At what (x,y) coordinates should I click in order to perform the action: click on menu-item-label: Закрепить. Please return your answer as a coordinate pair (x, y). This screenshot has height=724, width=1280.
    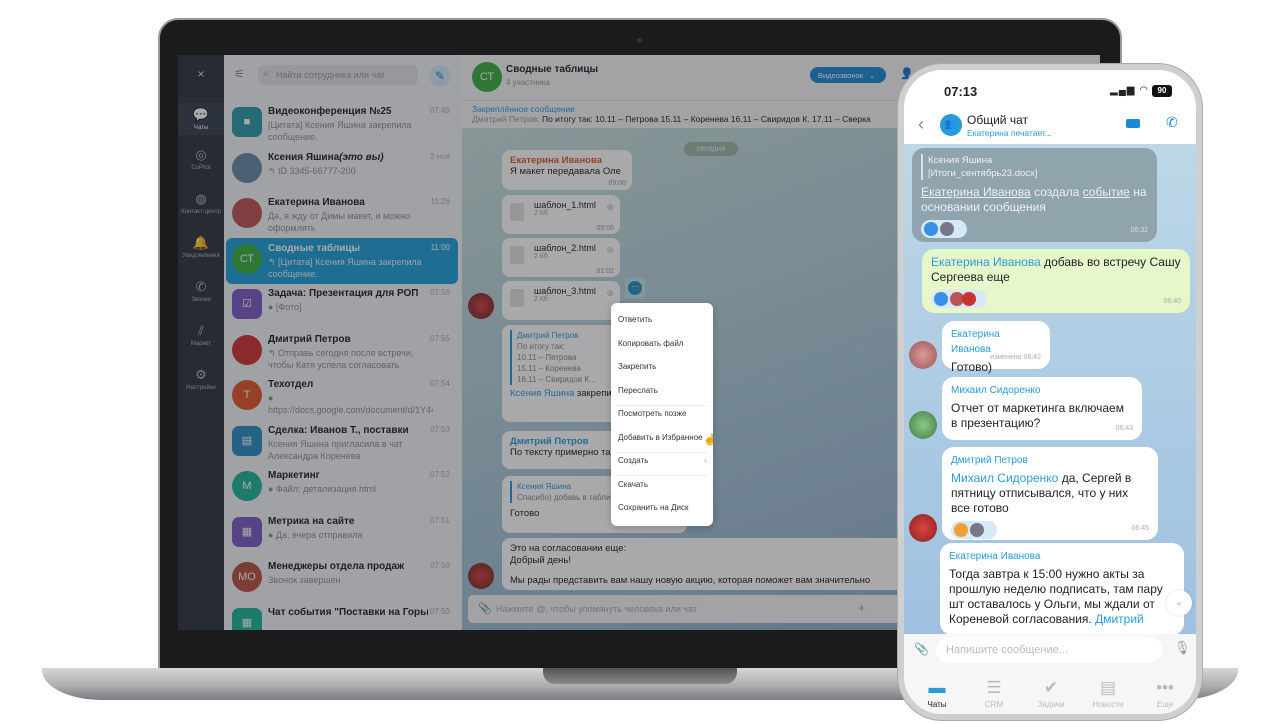
    Looking at the image, I should click on (637, 366).